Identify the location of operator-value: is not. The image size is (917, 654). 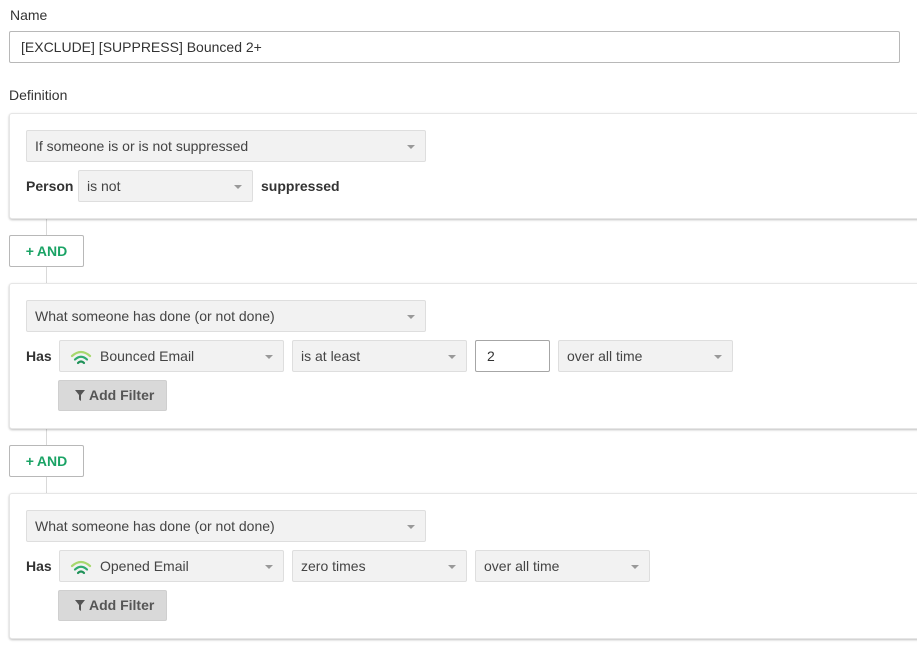
(104, 186).